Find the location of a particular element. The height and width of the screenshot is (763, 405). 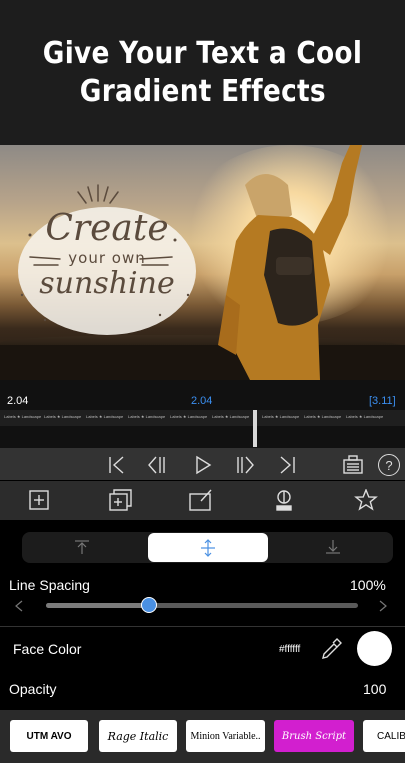

line-spacing-slider is located at coordinates (202, 605).